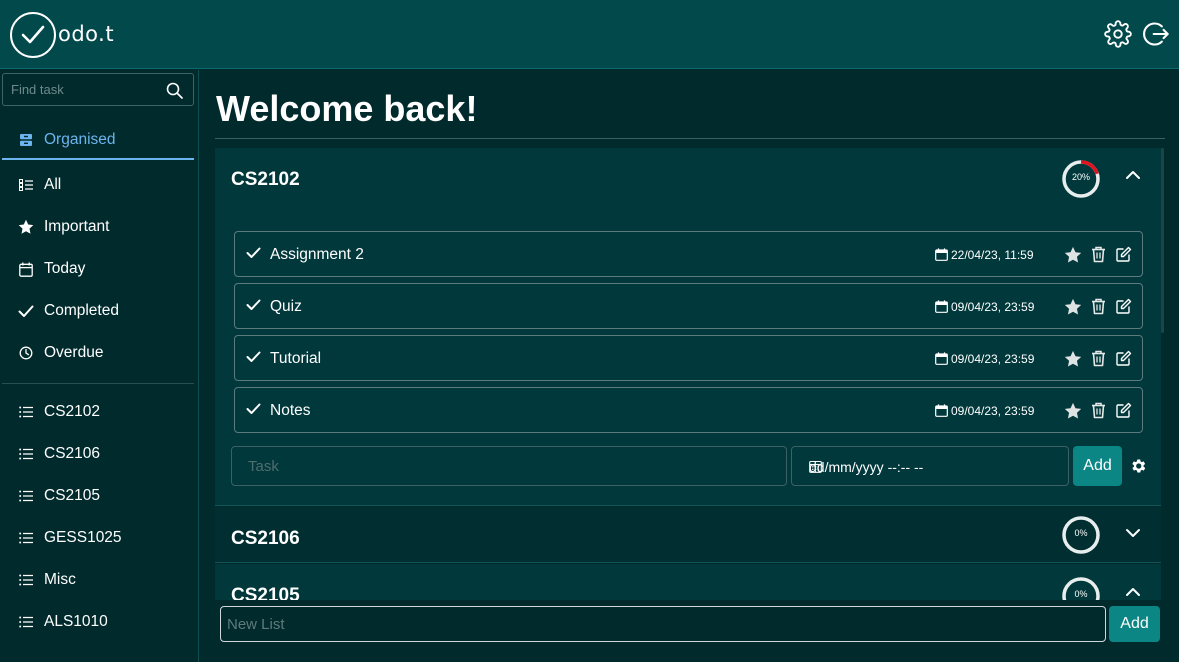 This screenshot has height=662, width=1179. I want to click on list-card-cs2105: CS2105 0%, so click(688, 582).